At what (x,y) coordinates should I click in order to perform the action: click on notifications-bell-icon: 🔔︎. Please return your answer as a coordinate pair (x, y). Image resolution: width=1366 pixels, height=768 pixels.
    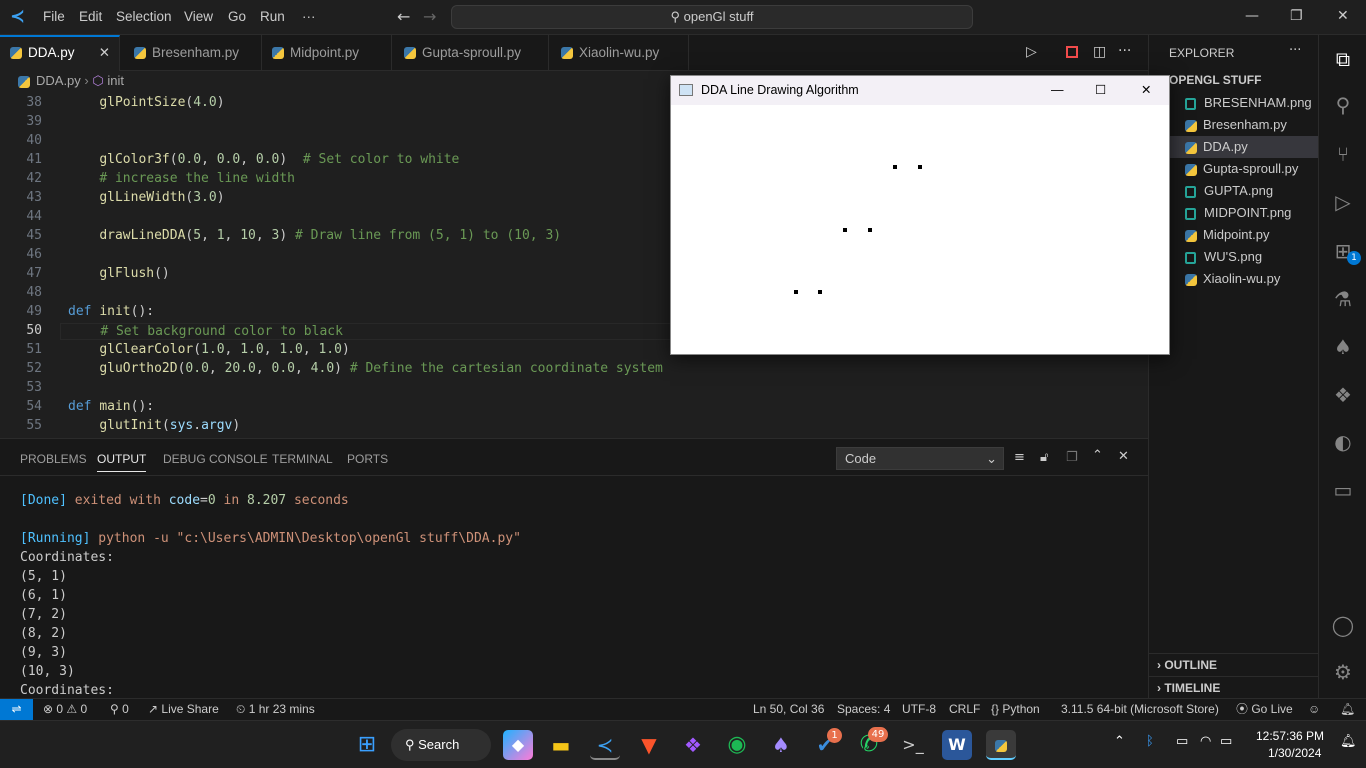
    Looking at the image, I should click on (1347, 709).